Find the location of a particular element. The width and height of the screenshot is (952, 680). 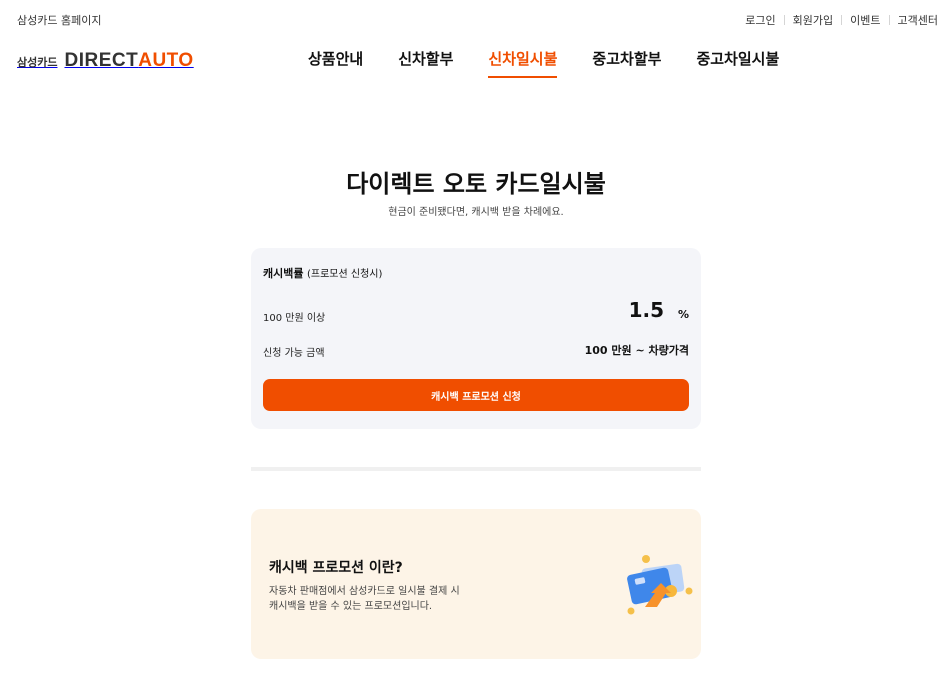

direct-auto-logo: 삼성카드 DIRECT AUTO is located at coordinates (105, 61).